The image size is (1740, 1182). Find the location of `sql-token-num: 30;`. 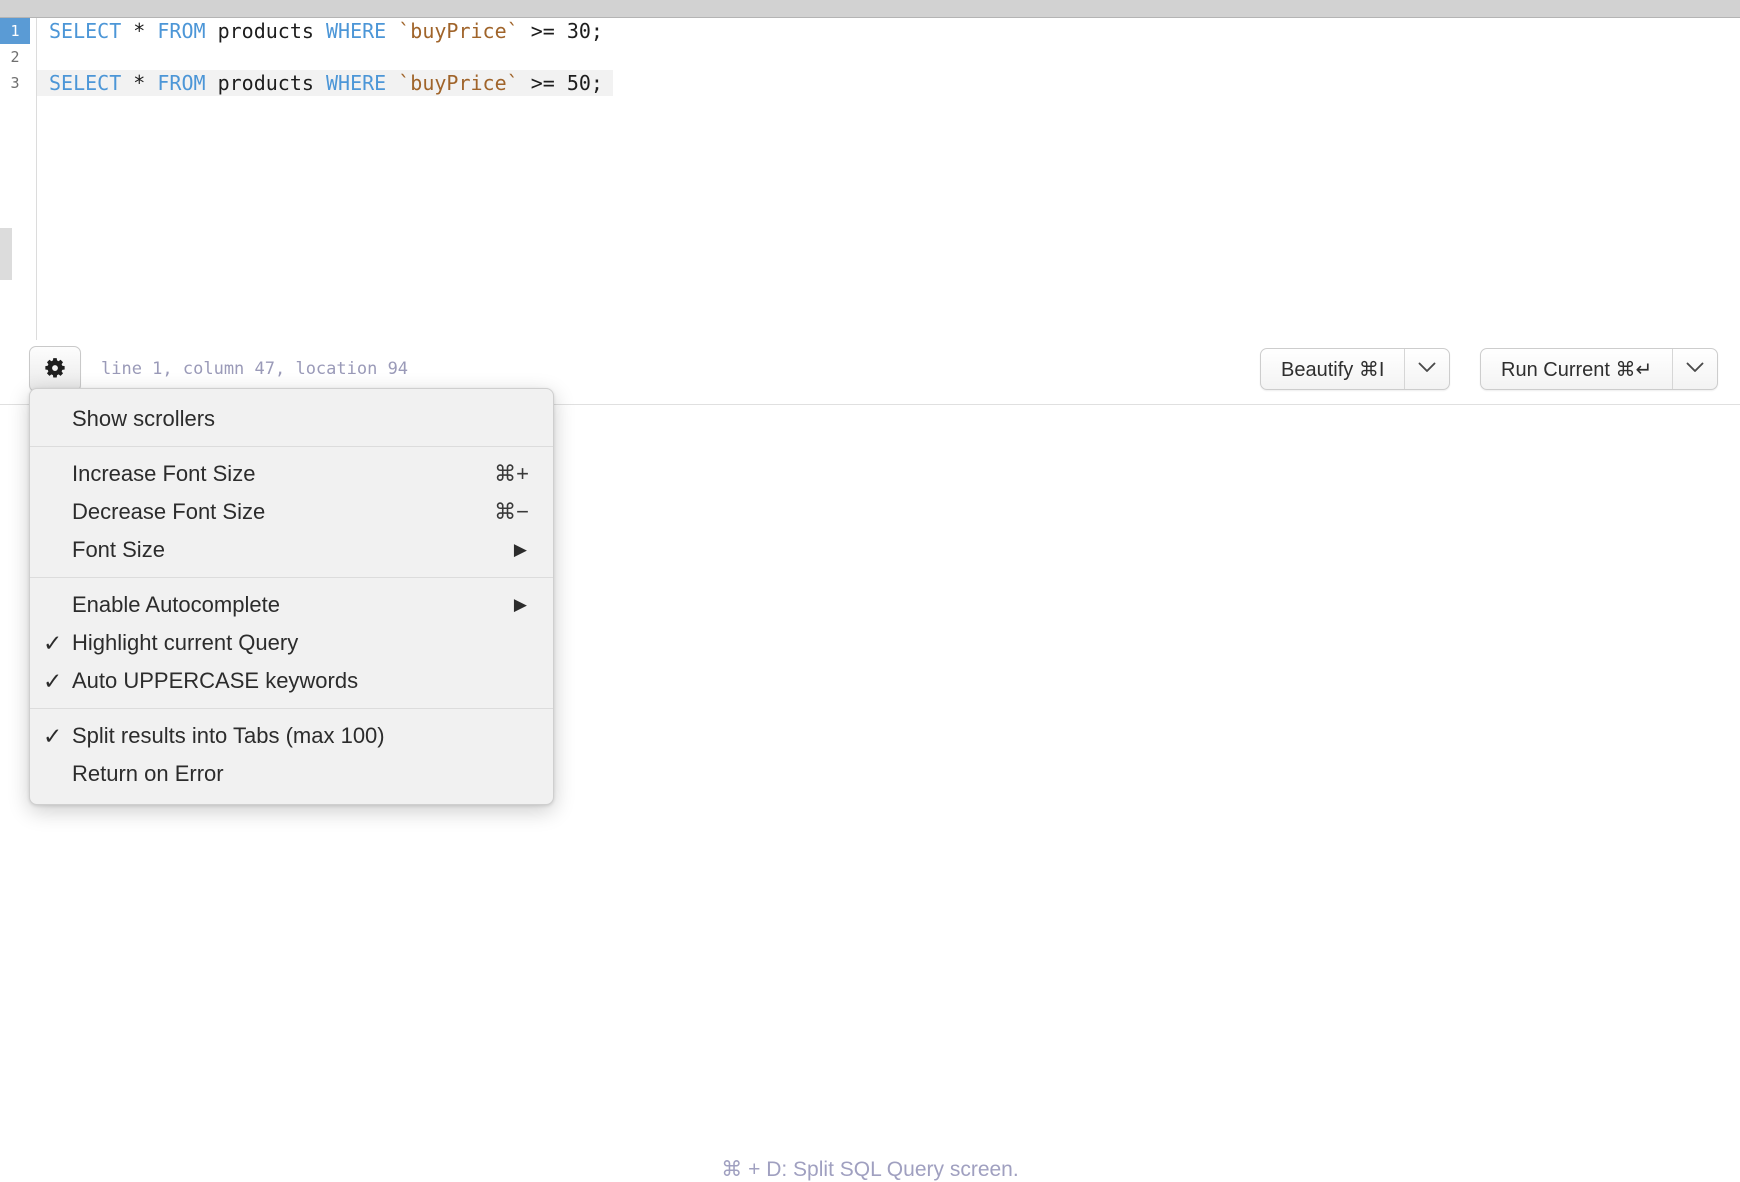

sql-token-num: 30; is located at coordinates (584, 31).